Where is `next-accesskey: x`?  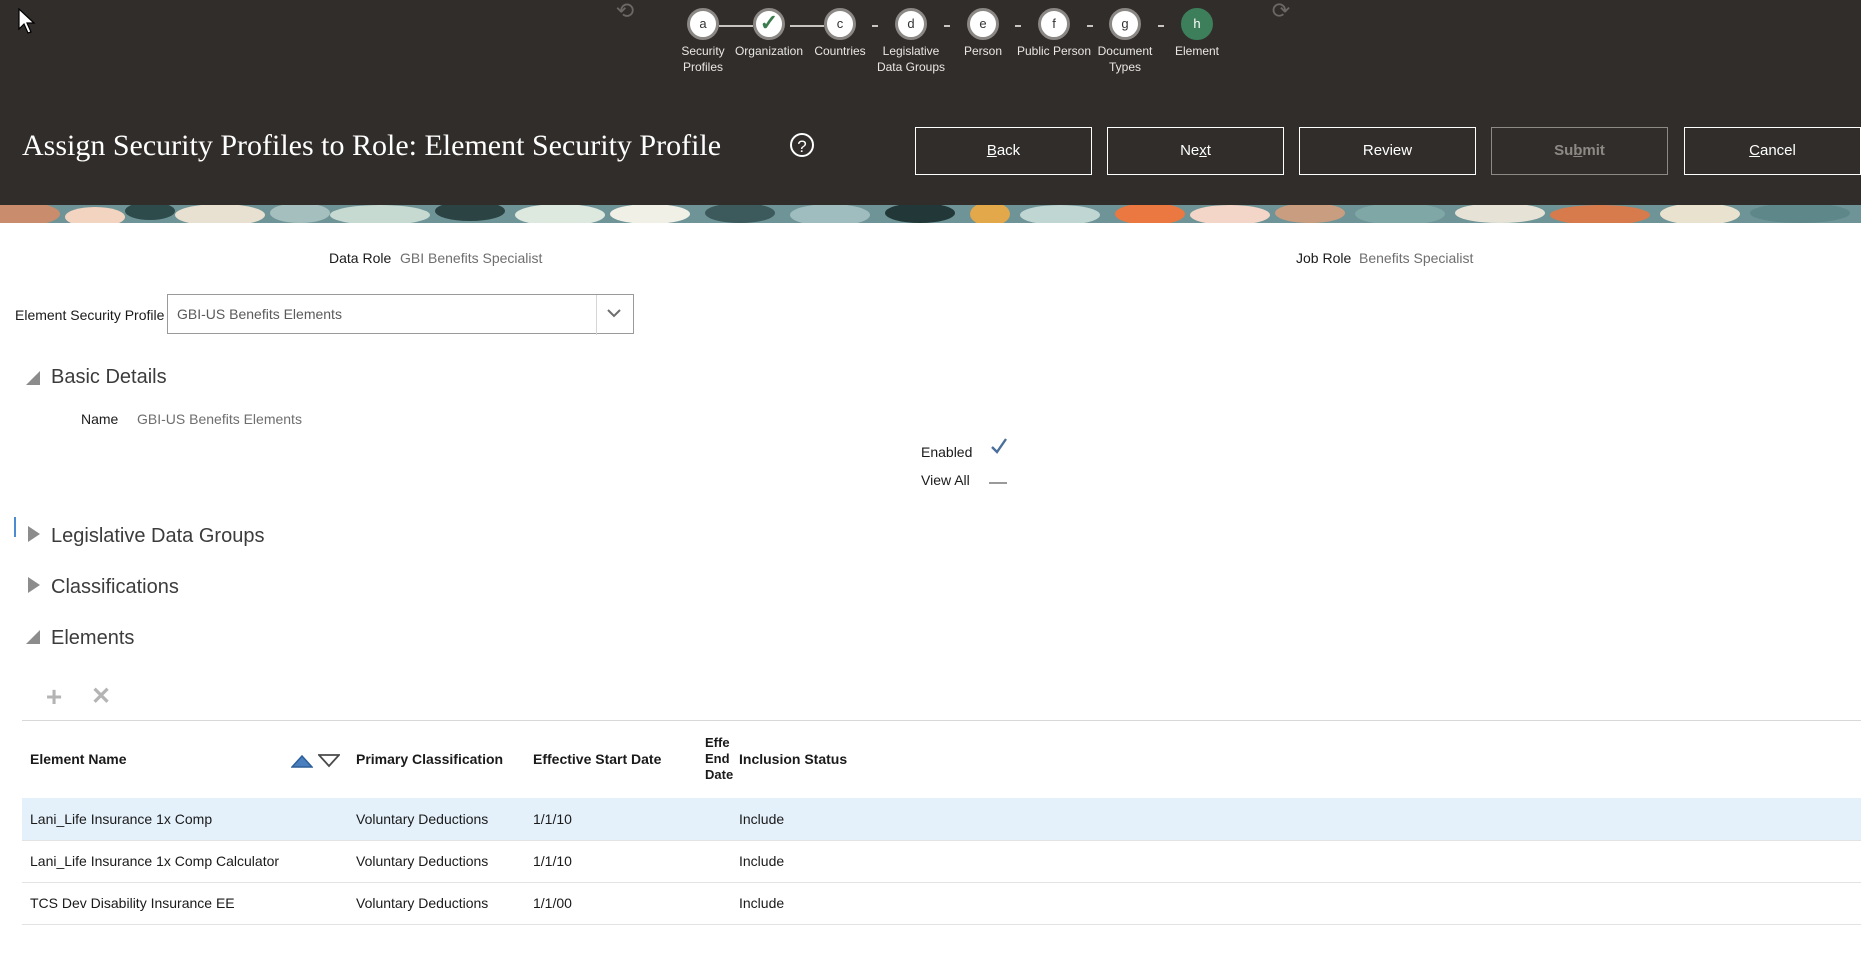
next-accesskey: x is located at coordinates (1203, 150).